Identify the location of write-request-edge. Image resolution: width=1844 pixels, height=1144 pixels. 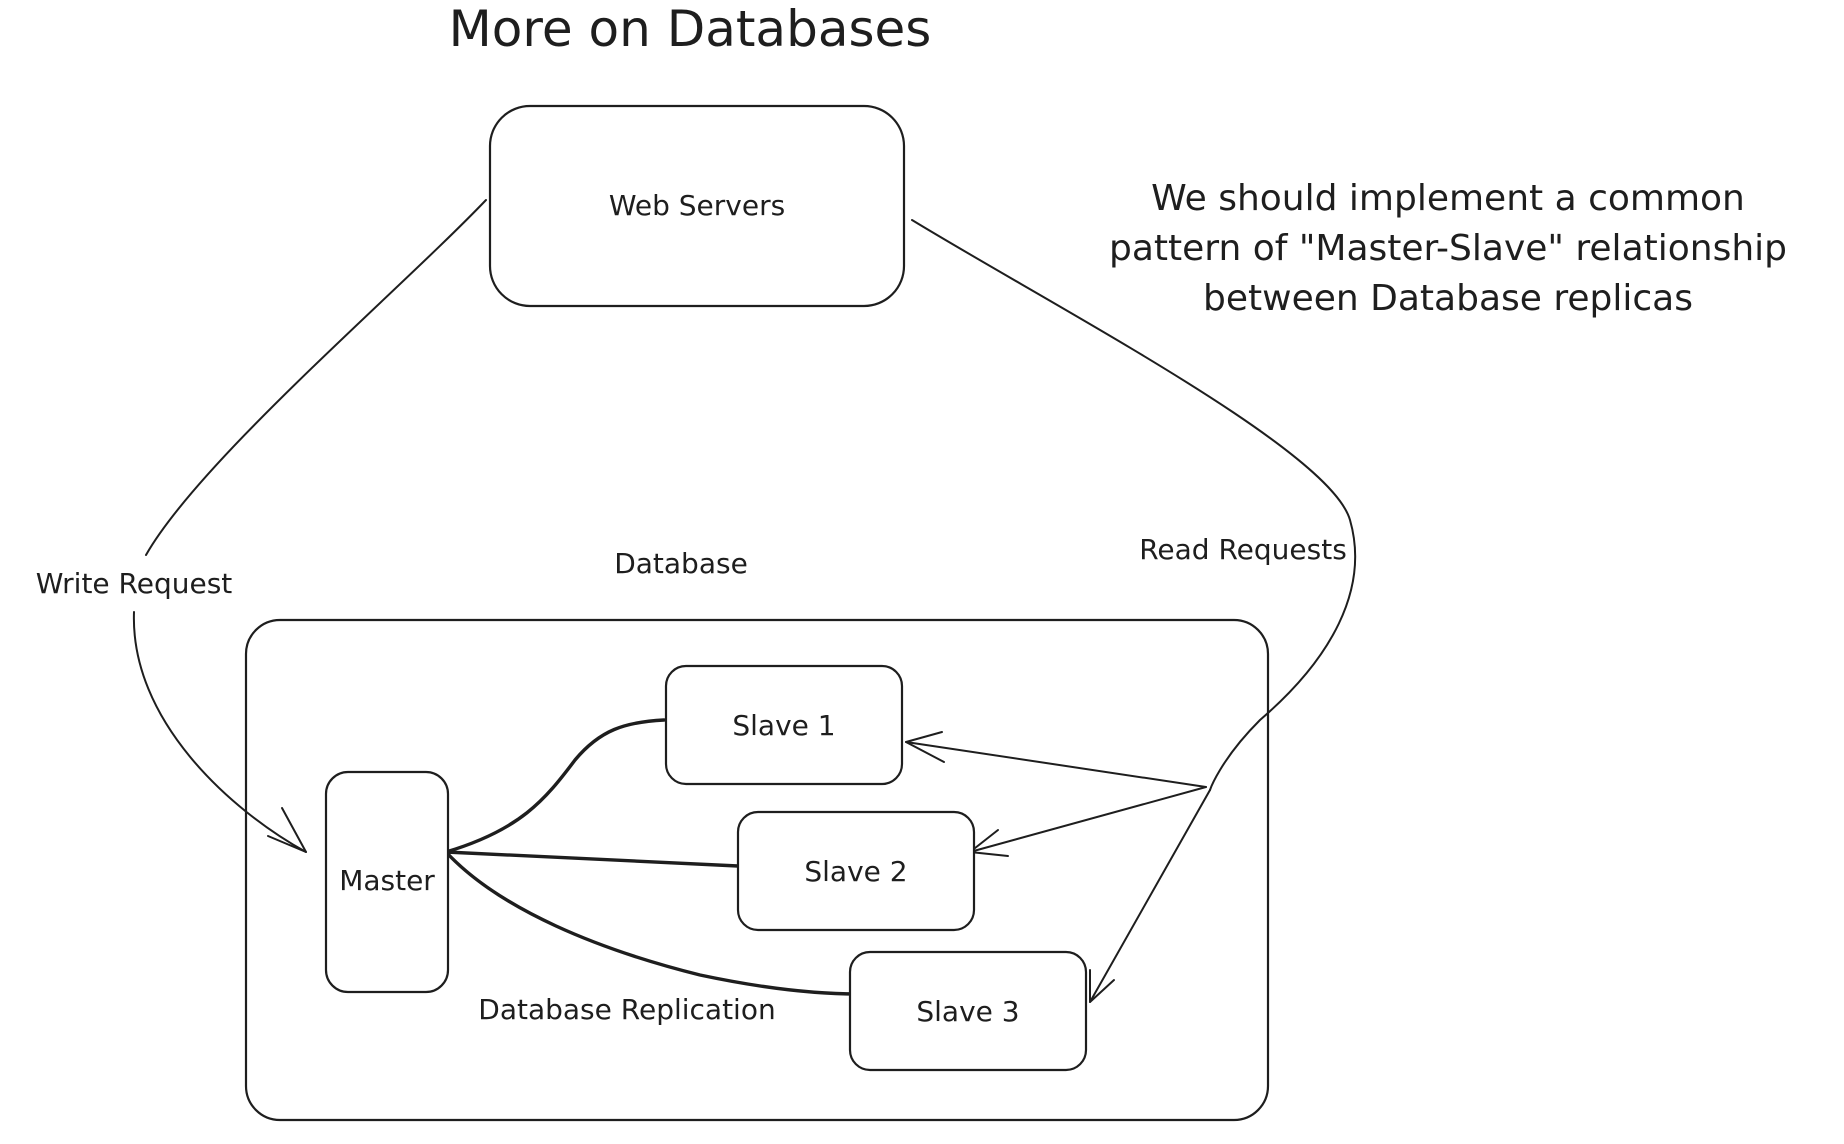
(316, 377).